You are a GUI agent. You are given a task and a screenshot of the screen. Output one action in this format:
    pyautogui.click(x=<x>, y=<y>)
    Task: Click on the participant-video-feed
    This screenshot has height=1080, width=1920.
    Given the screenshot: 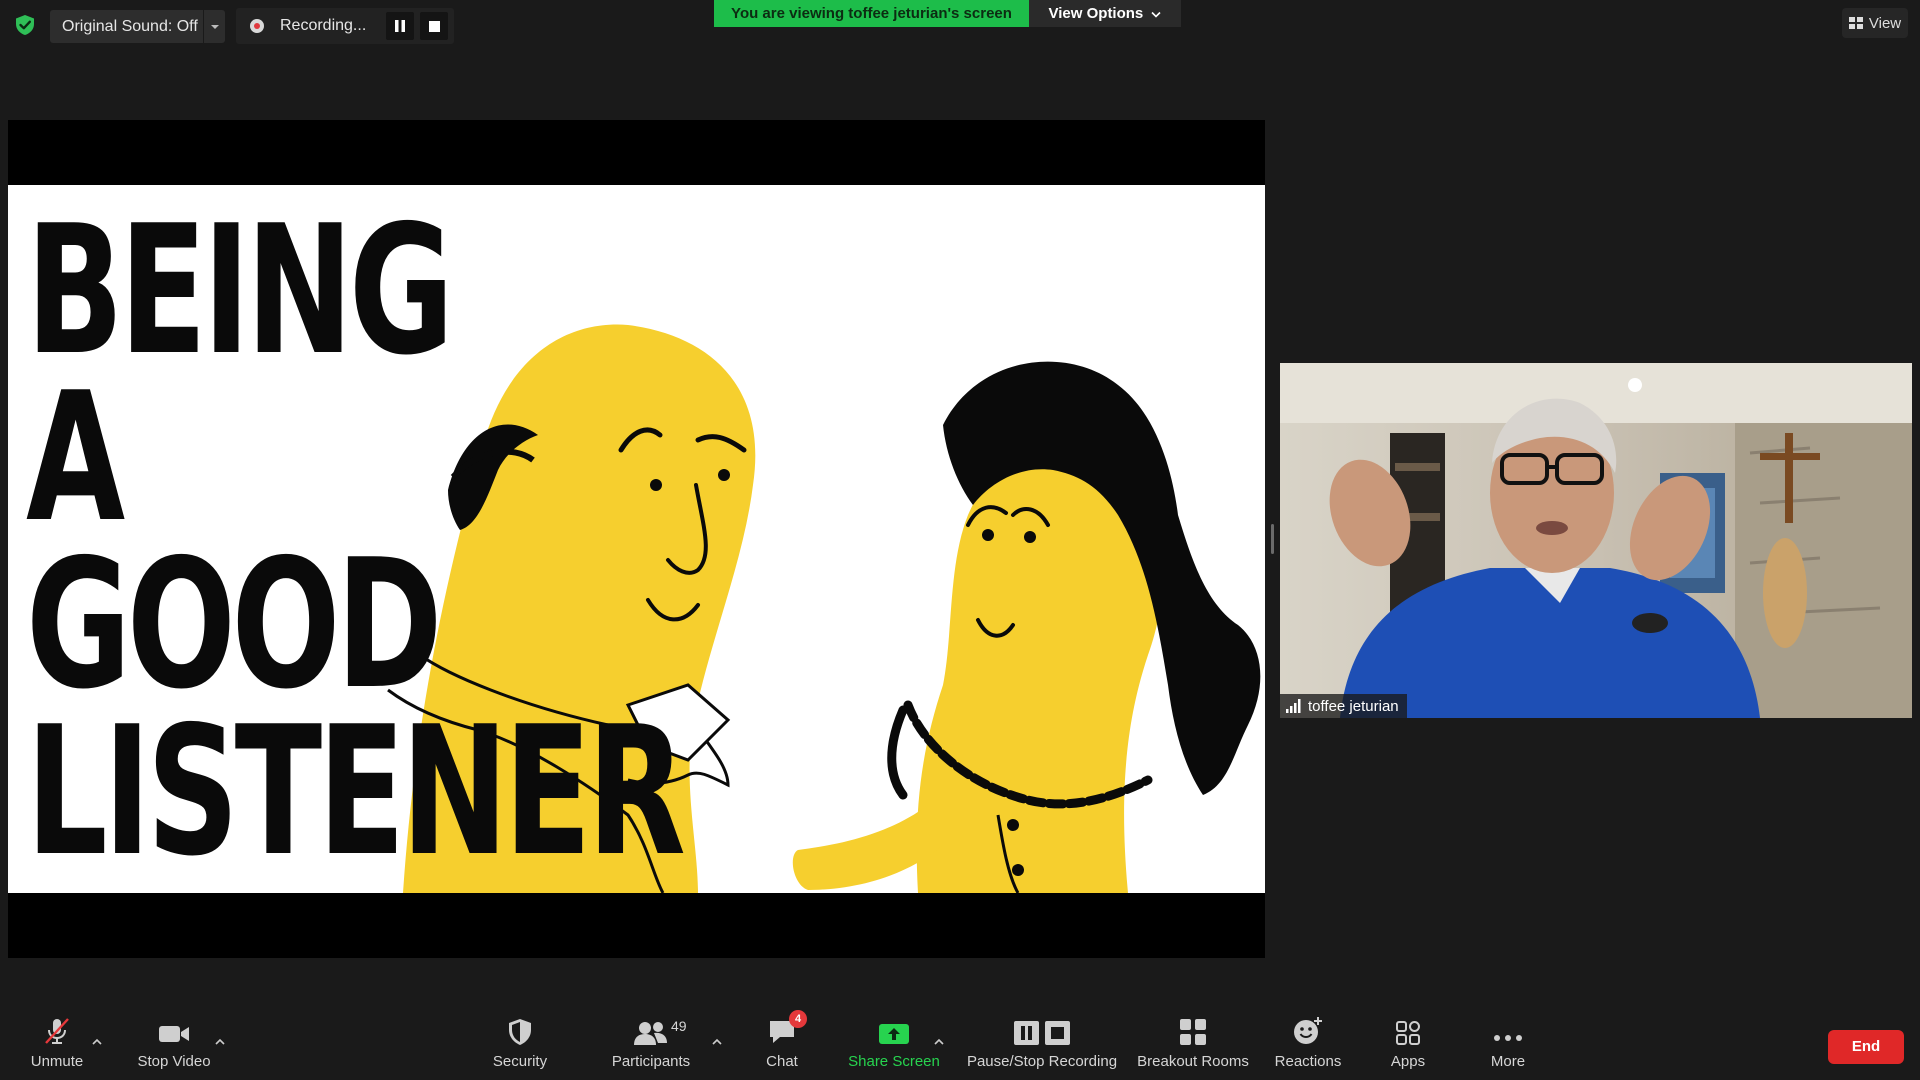 What is the action you would take?
    pyautogui.click(x=1596, y=540)
    